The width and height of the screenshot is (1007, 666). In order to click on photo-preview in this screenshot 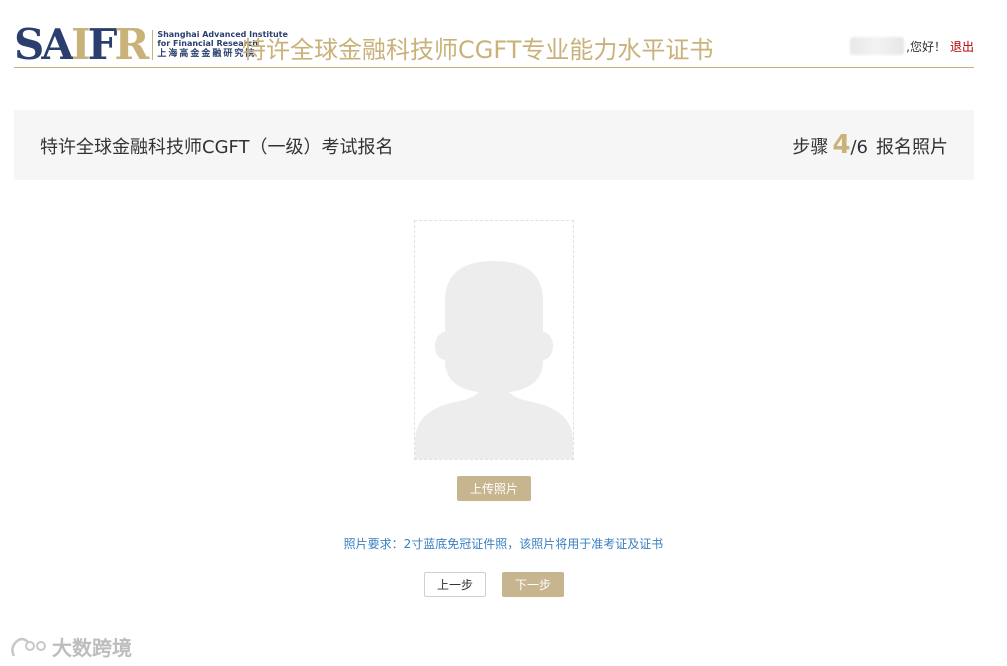, I will do `click(494, 340)`.